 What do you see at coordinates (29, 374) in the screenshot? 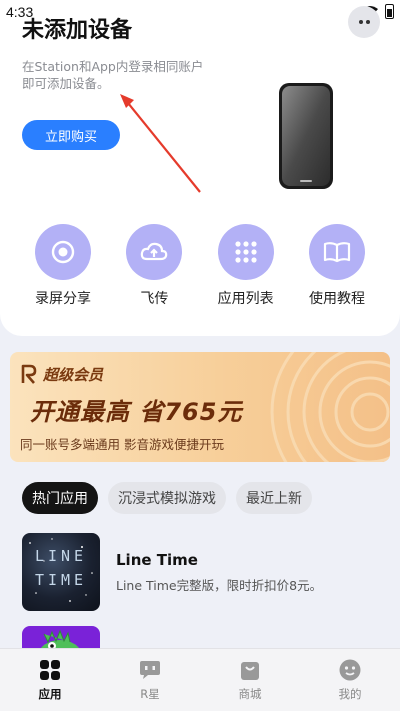
I see `vip-logo-icon` at bounding box center [29, 374].